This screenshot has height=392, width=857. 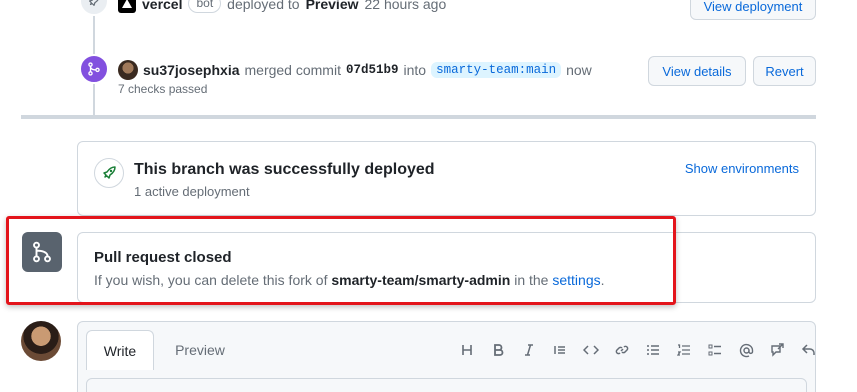 I want to click on merge-action: merged commit, so click(x=292, y=70).